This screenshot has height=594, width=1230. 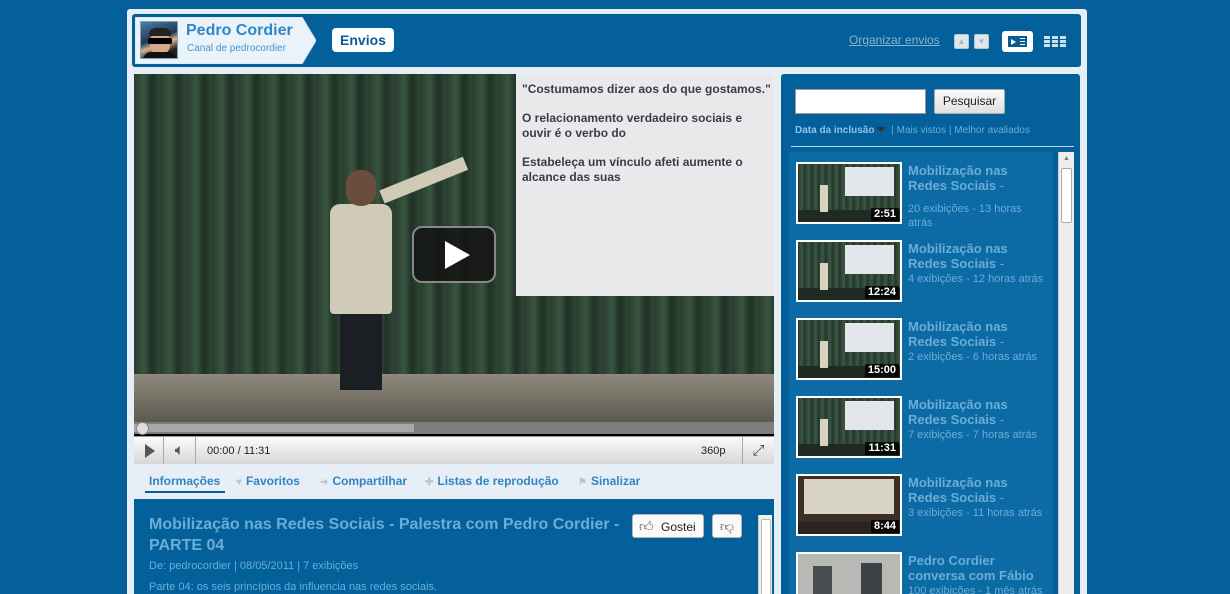 I want to click on chevron-up-icon: ▲, so click(x=961, y=41).